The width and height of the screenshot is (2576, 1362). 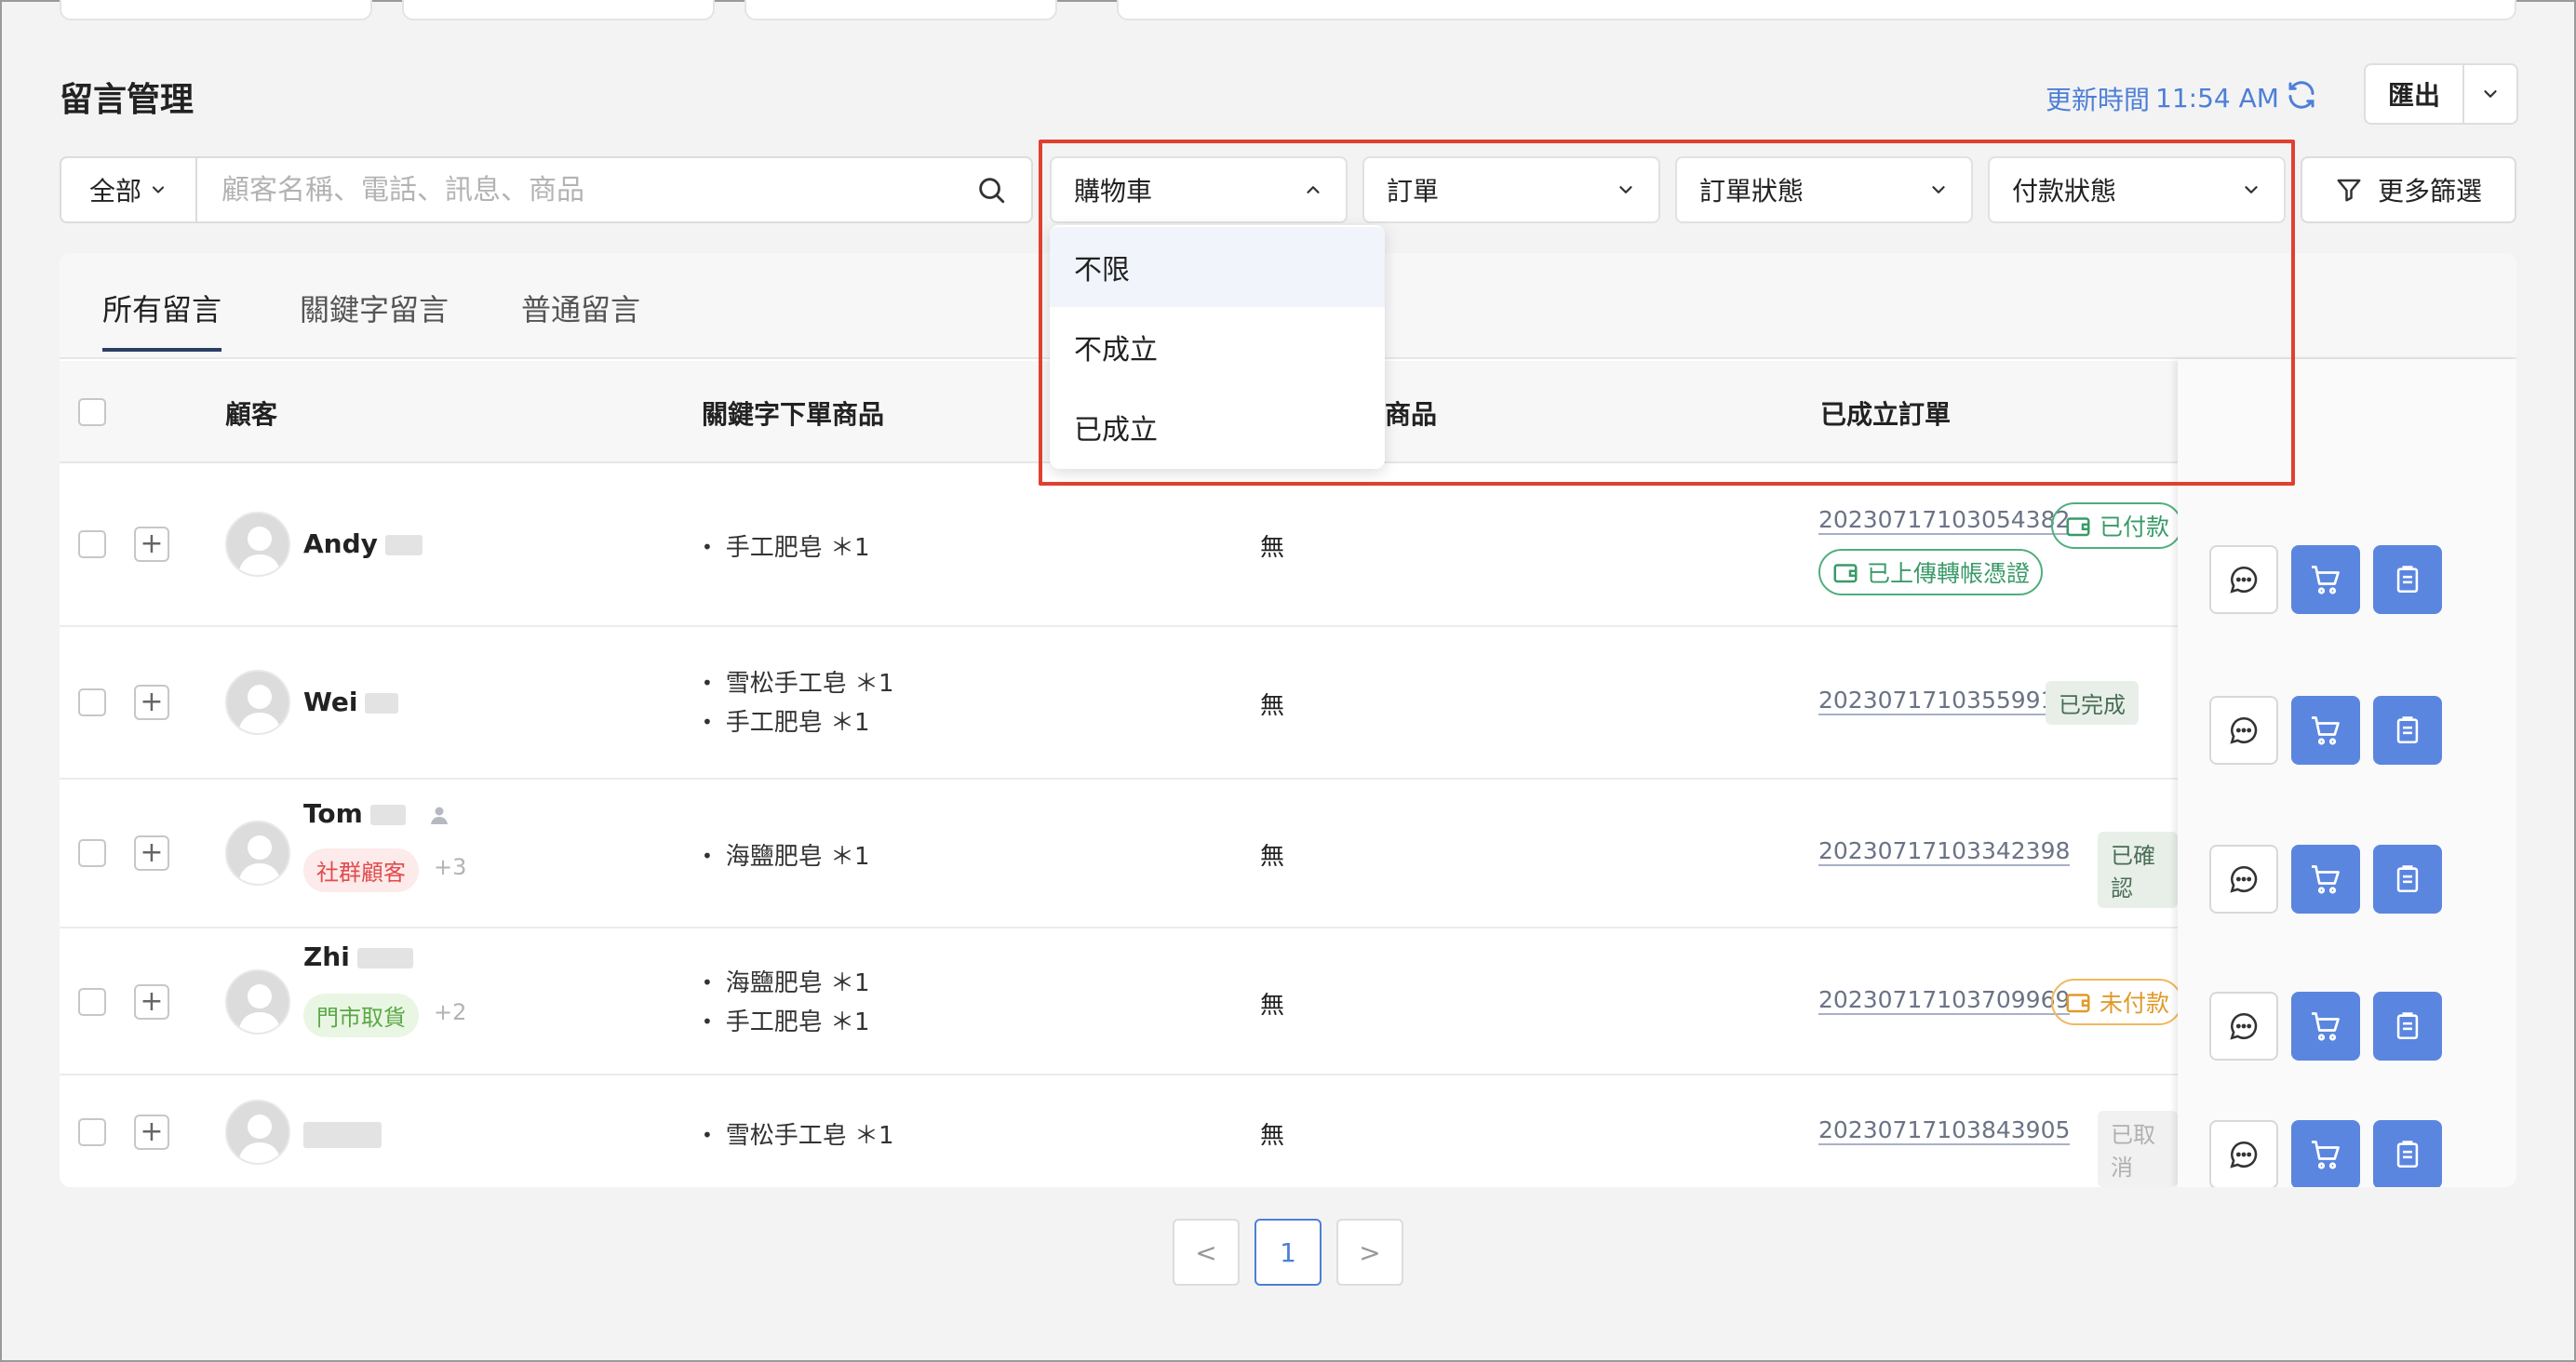 I want to click on tab-normal-comments: 普通留言, so click(x=580, y=308).